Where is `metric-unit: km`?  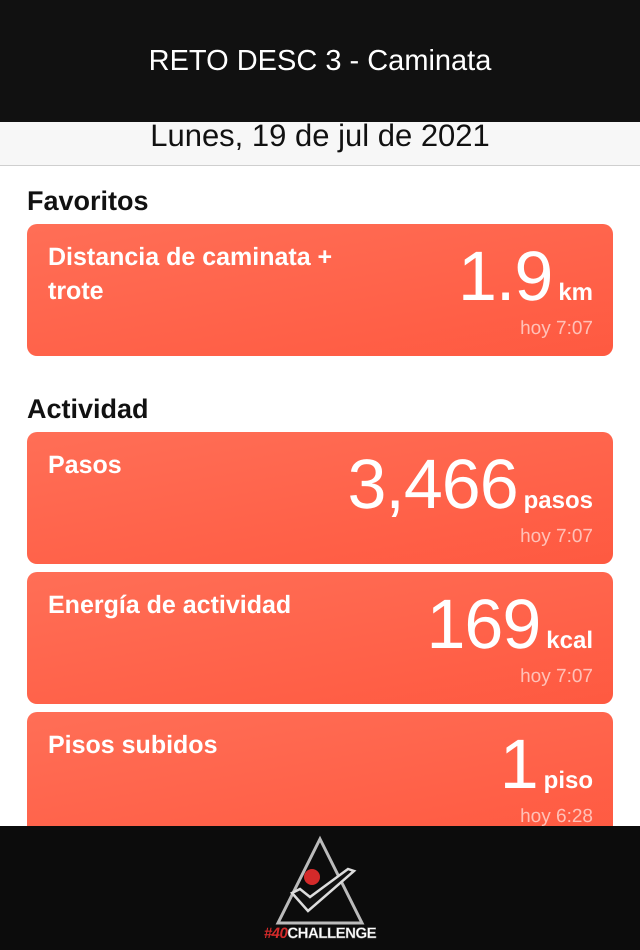
metric-unit: km is located at coordinates (575, 293).